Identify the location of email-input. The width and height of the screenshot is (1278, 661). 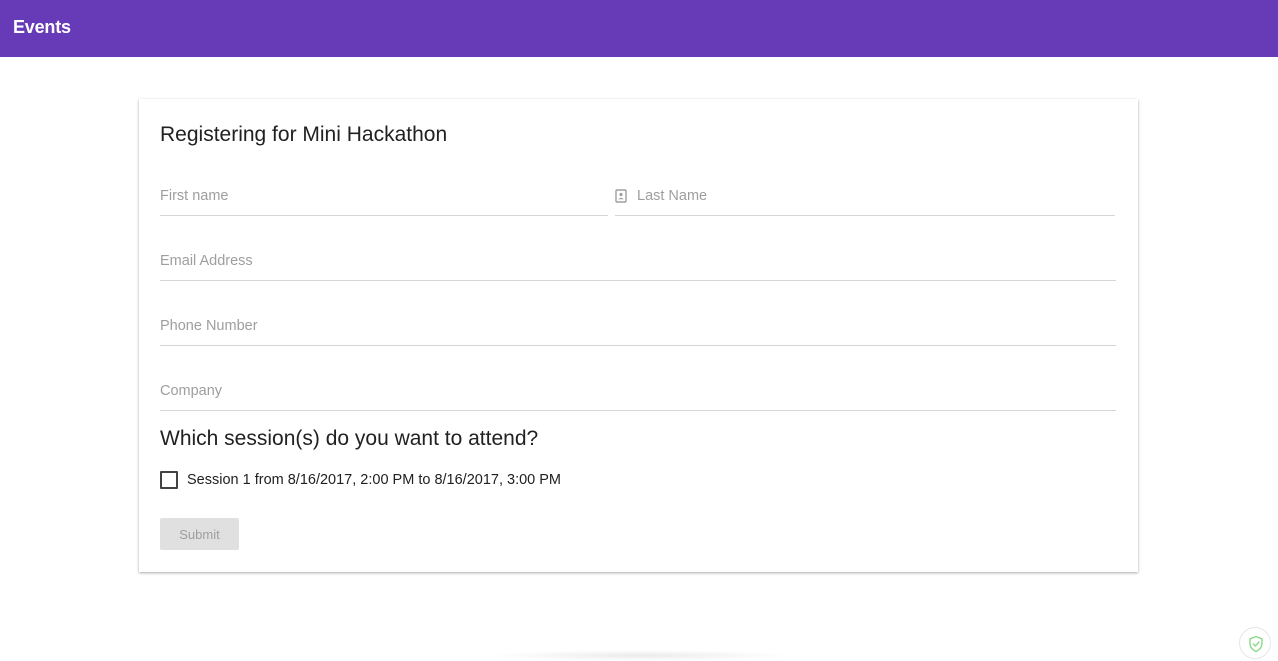
(638, 261).